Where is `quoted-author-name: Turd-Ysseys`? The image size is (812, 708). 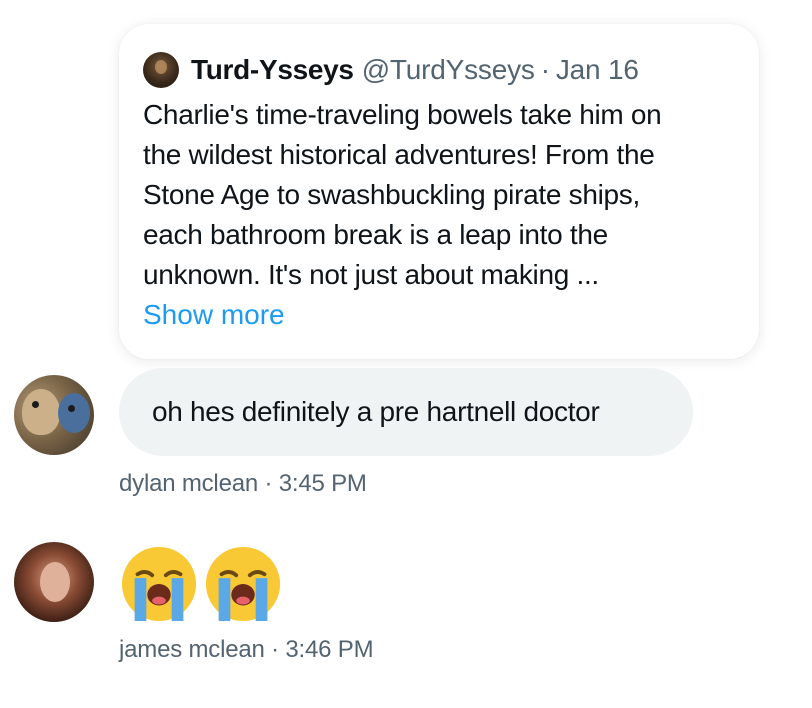 quoted-author-name: Turd-Ysseys is located at coordinates (272, 70).